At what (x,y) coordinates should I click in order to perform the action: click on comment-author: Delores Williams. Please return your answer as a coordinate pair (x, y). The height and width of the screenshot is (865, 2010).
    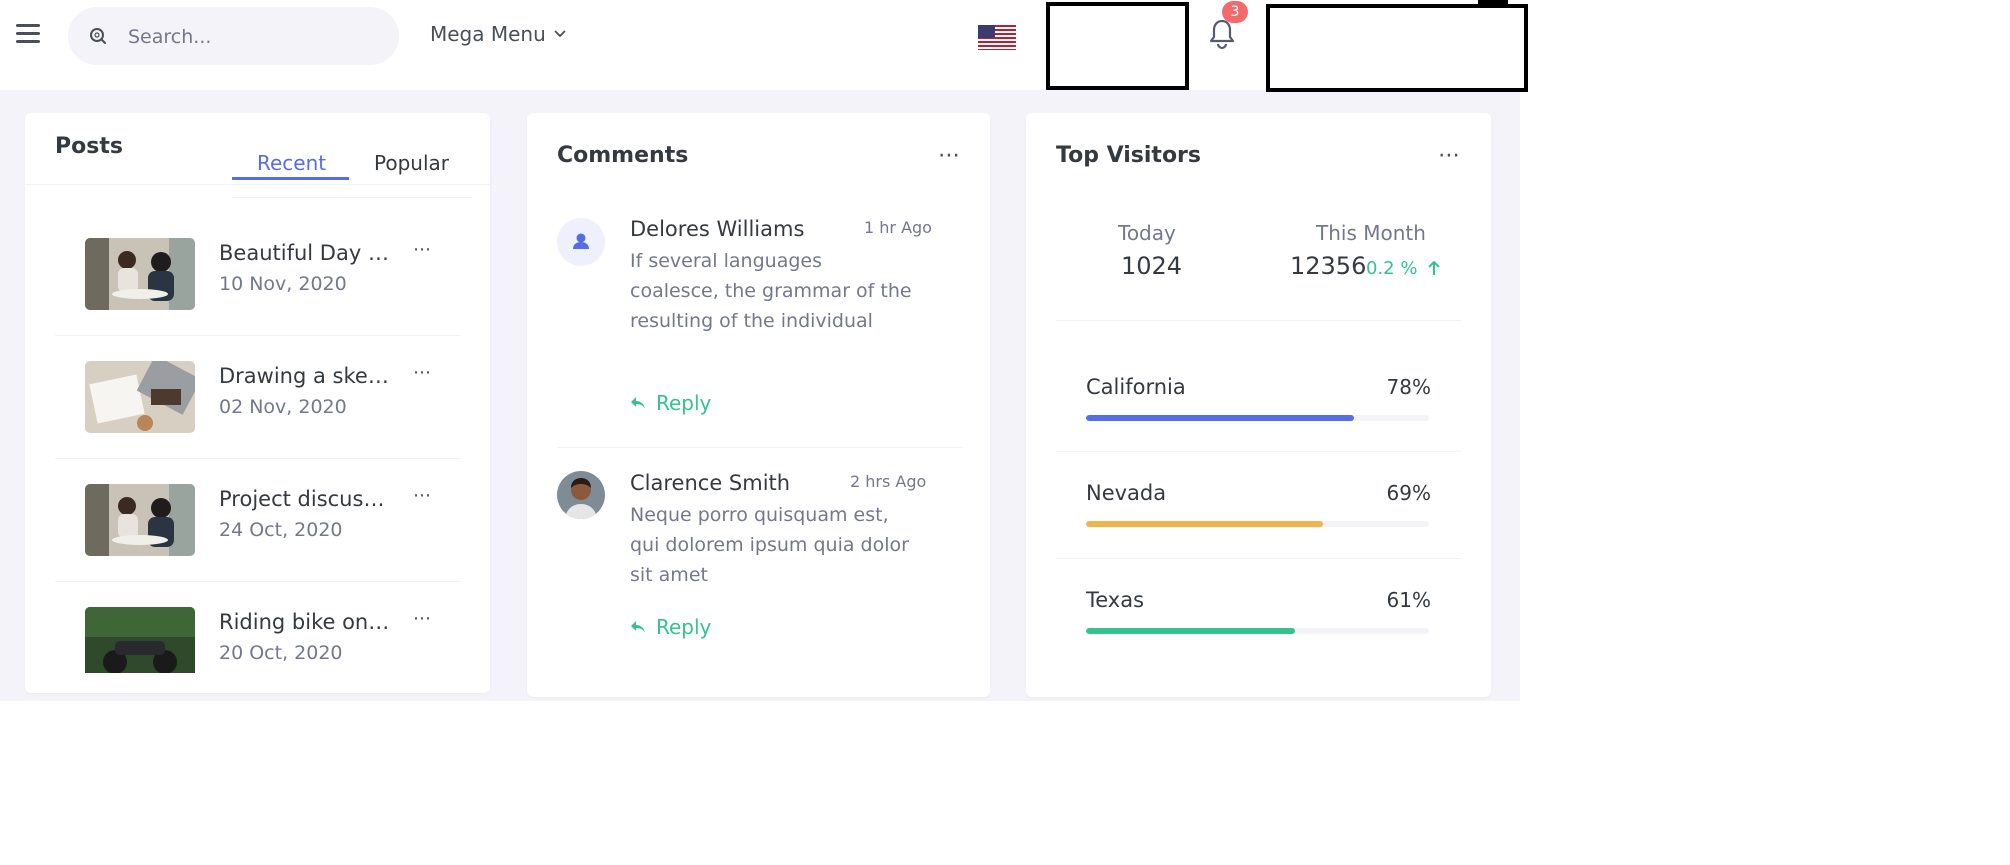
    Looking at the image, I should click on (717, 229).